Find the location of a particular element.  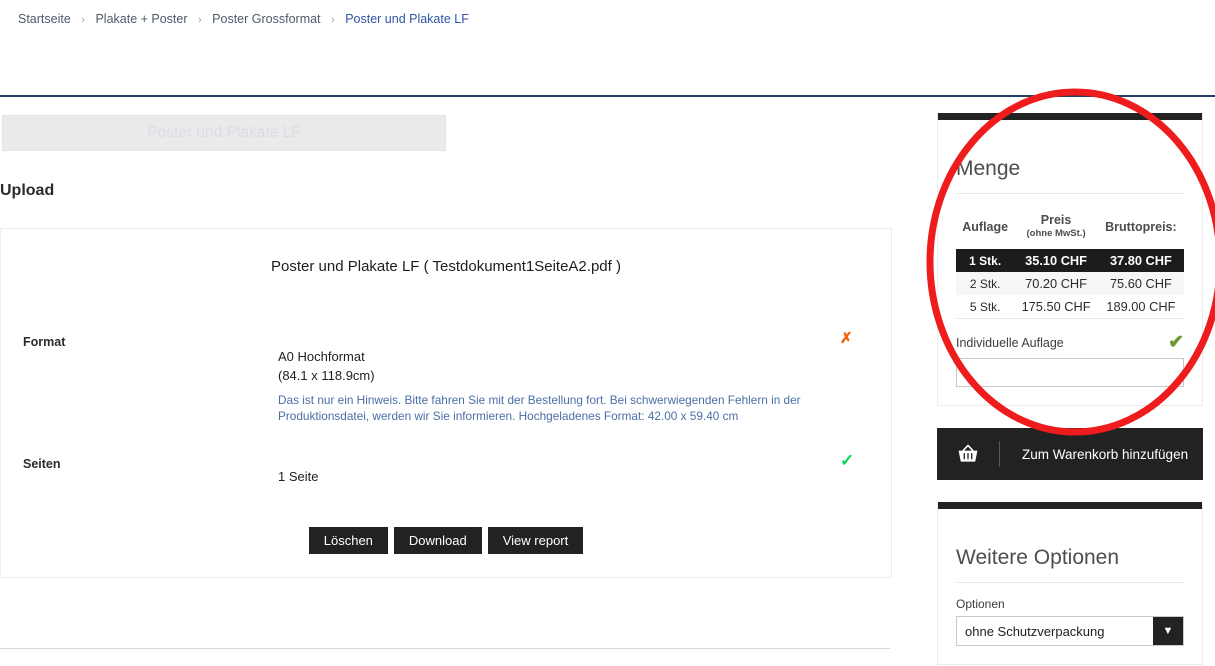

cell-preis: 70.20 CHF is located at coordinates (1056, 283).